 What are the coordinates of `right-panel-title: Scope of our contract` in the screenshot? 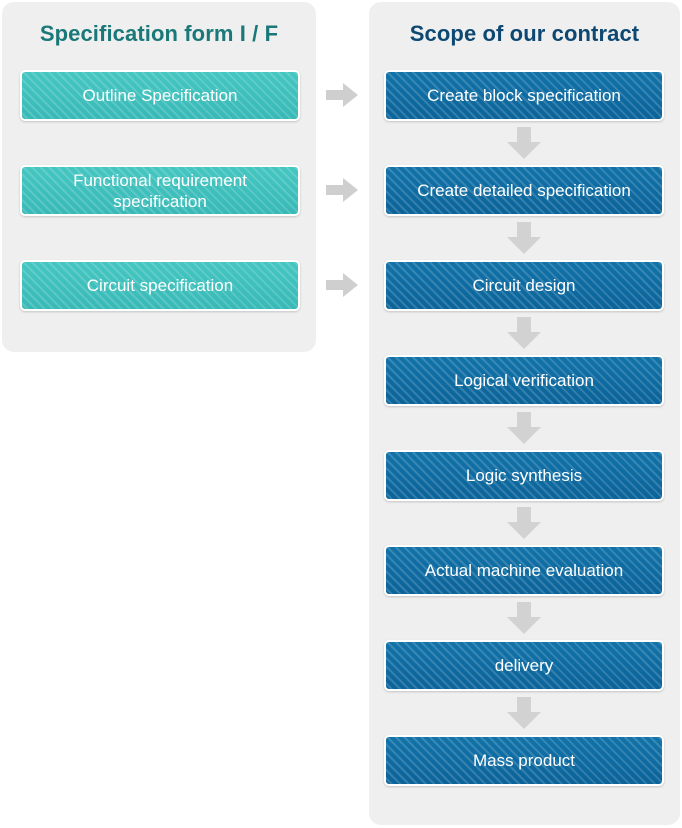 It's located at (524, 33).